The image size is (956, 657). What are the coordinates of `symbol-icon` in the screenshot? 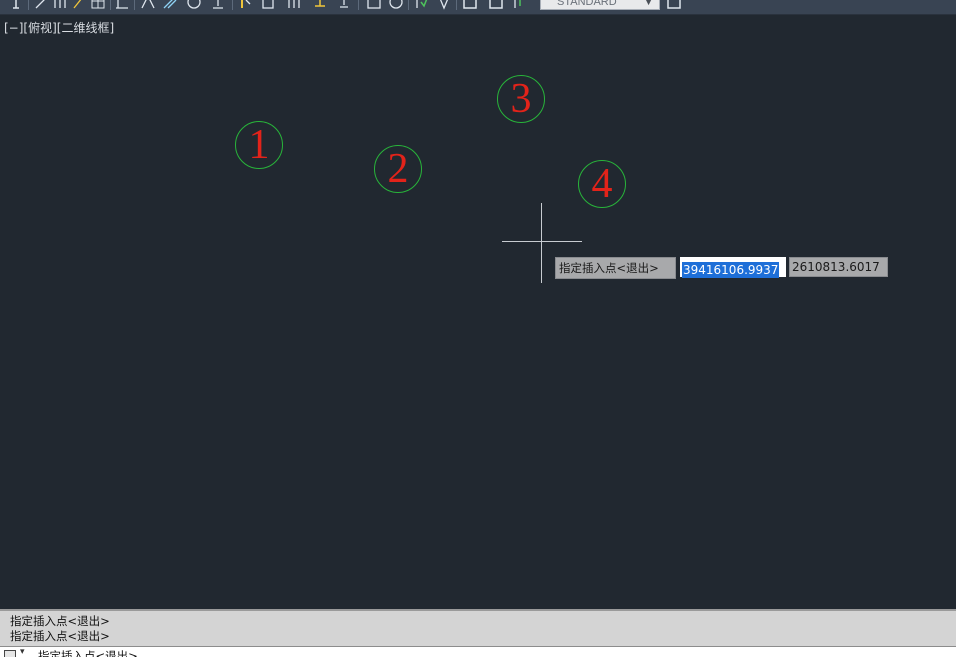 It's located at (444, 5).